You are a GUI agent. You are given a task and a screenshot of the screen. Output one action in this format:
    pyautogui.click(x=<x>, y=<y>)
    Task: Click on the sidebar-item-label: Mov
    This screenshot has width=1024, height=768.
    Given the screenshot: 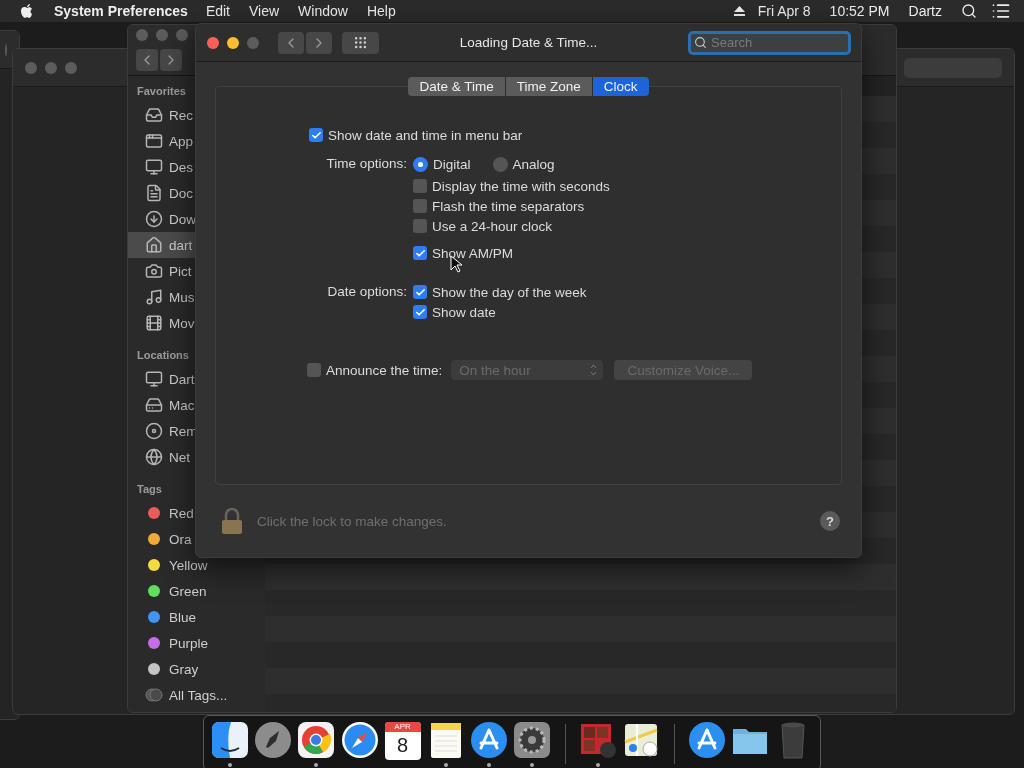 What is the action you would take?
    pyautogui.click(x=182, y=323)
    